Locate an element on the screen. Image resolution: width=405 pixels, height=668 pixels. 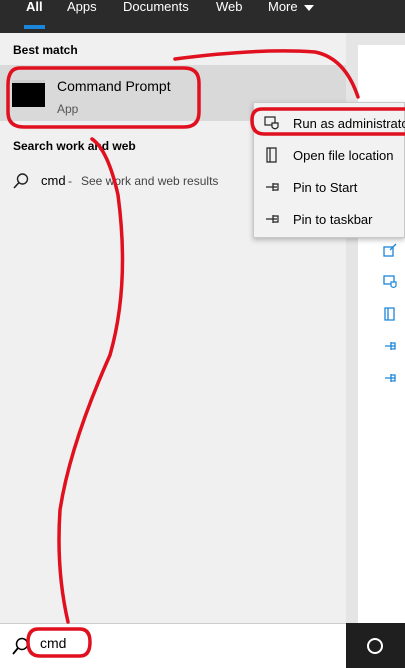
tab-more-label: More is located at coordinates (283, 7).